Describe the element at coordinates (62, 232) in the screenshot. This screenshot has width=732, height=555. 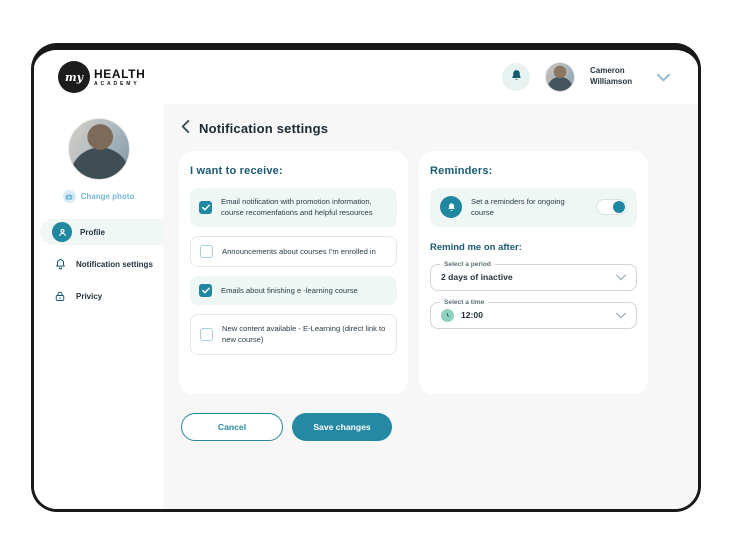
I see `user-icon` at that location.